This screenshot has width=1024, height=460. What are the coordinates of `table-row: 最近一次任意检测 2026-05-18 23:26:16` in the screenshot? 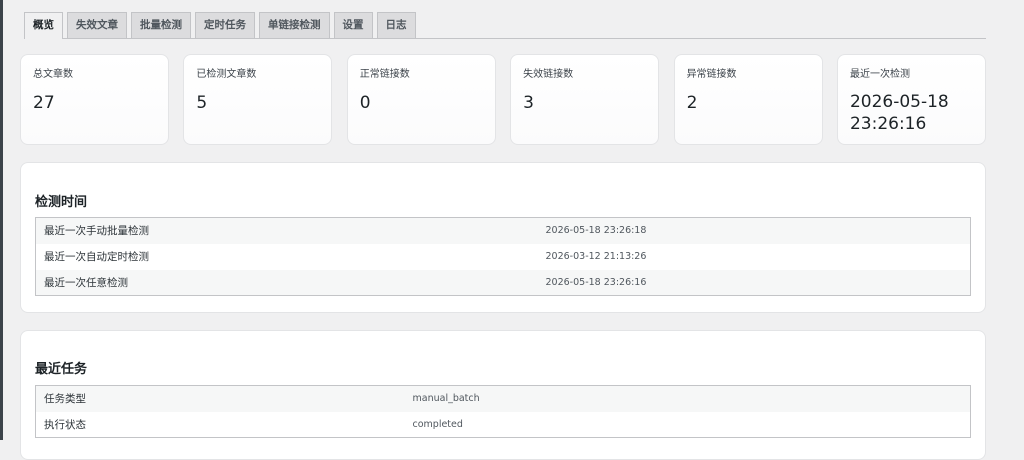 It's located at (503, 282).